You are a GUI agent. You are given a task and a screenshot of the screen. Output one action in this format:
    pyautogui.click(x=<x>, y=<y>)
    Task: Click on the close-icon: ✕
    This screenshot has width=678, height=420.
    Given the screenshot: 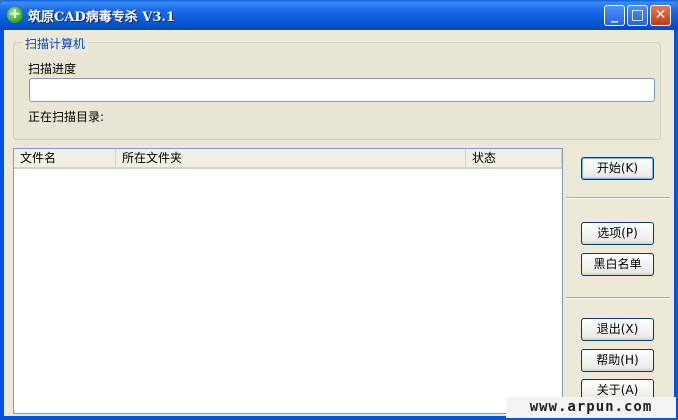 What is the action you would take?
    pyautogui.click(x=660, y=15)
    